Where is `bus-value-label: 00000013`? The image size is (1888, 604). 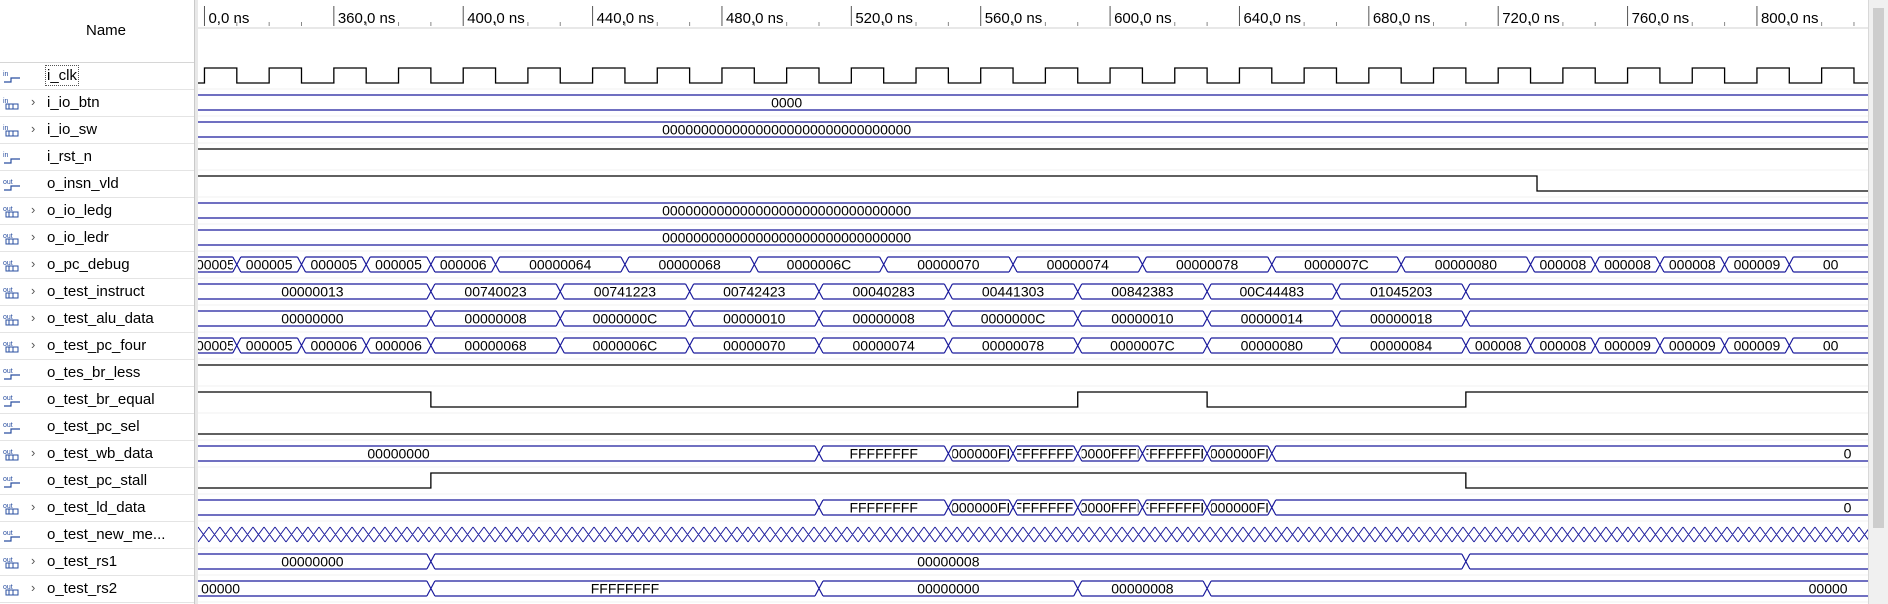
bus-value-label: 00000013 is located at coordinates (312, 292).